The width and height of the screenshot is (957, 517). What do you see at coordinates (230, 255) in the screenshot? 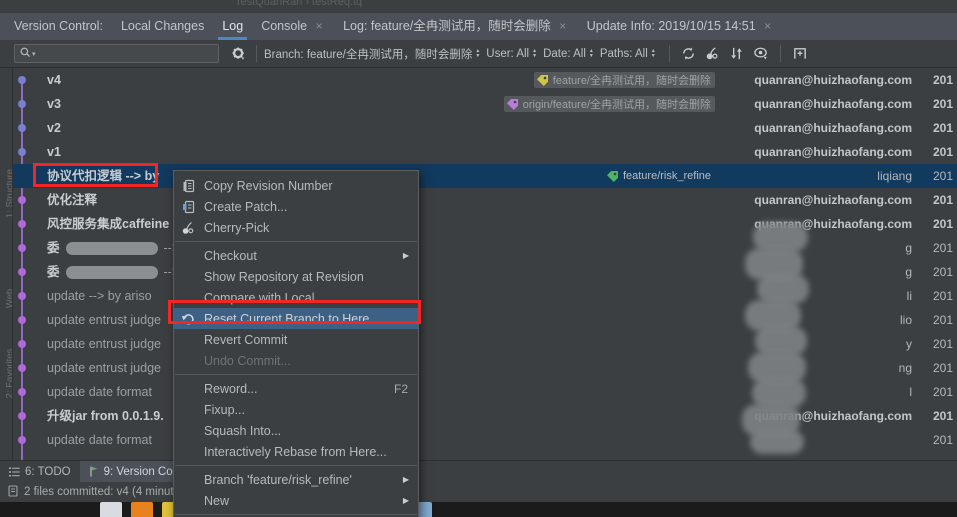
I see `menu-item-label: Checkout` at bounding box center [230, 255].